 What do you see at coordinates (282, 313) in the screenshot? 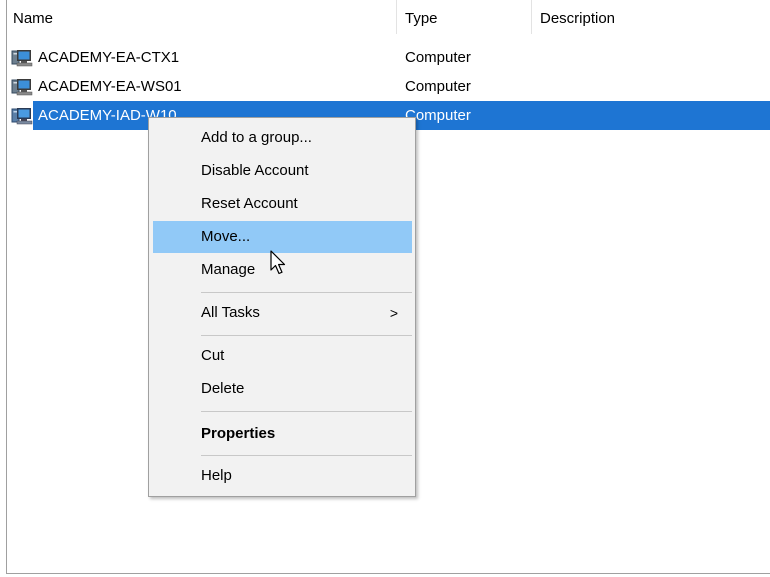
I see `menu-item-all-tasks: All Tasks >` at bounding box center [282, 313].